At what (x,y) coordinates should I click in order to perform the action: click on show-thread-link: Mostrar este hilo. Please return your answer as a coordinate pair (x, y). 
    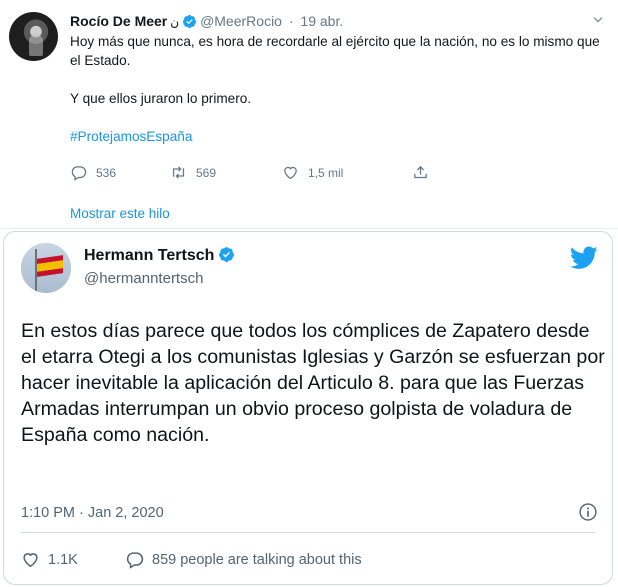
    Looking at the image, I should click on (120, 213).